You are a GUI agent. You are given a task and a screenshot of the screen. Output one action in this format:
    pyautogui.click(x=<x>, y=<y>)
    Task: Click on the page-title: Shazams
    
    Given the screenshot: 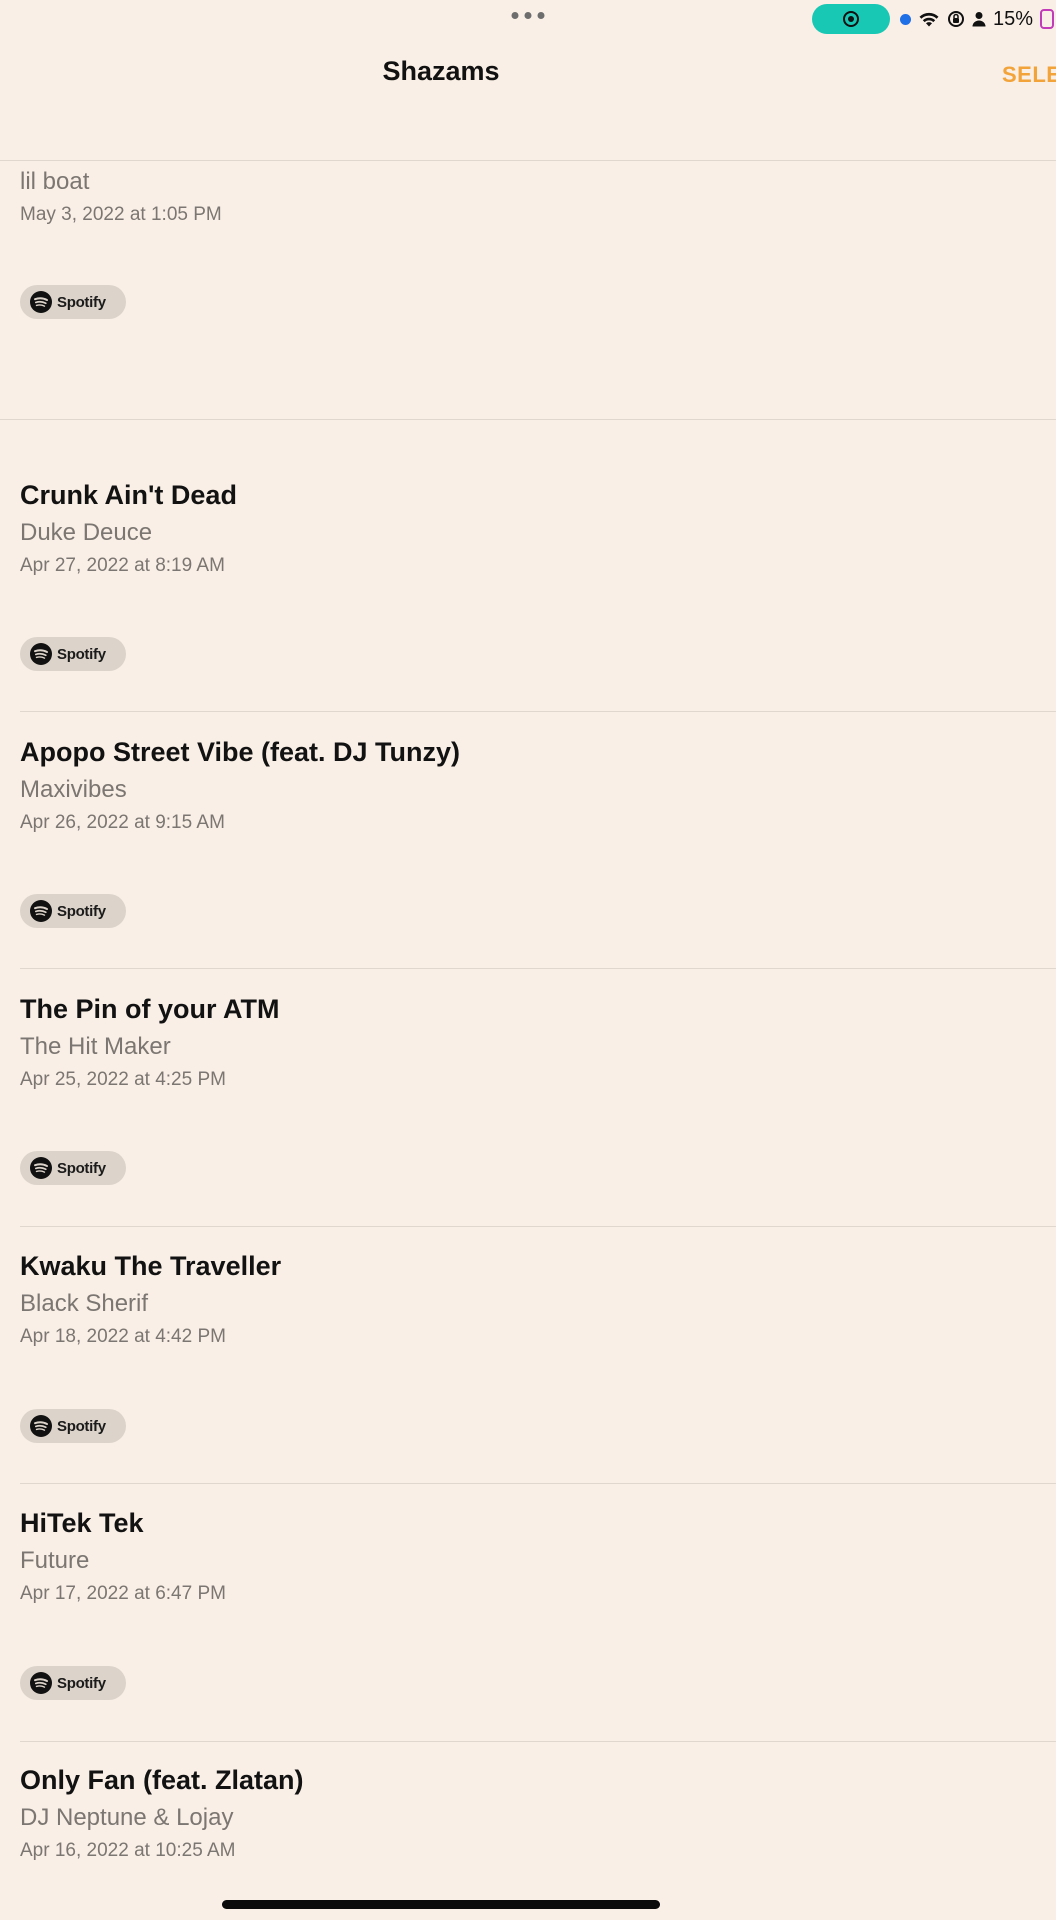 What is the action you would take?
    pyautogui.click(x=441, y=71)
    